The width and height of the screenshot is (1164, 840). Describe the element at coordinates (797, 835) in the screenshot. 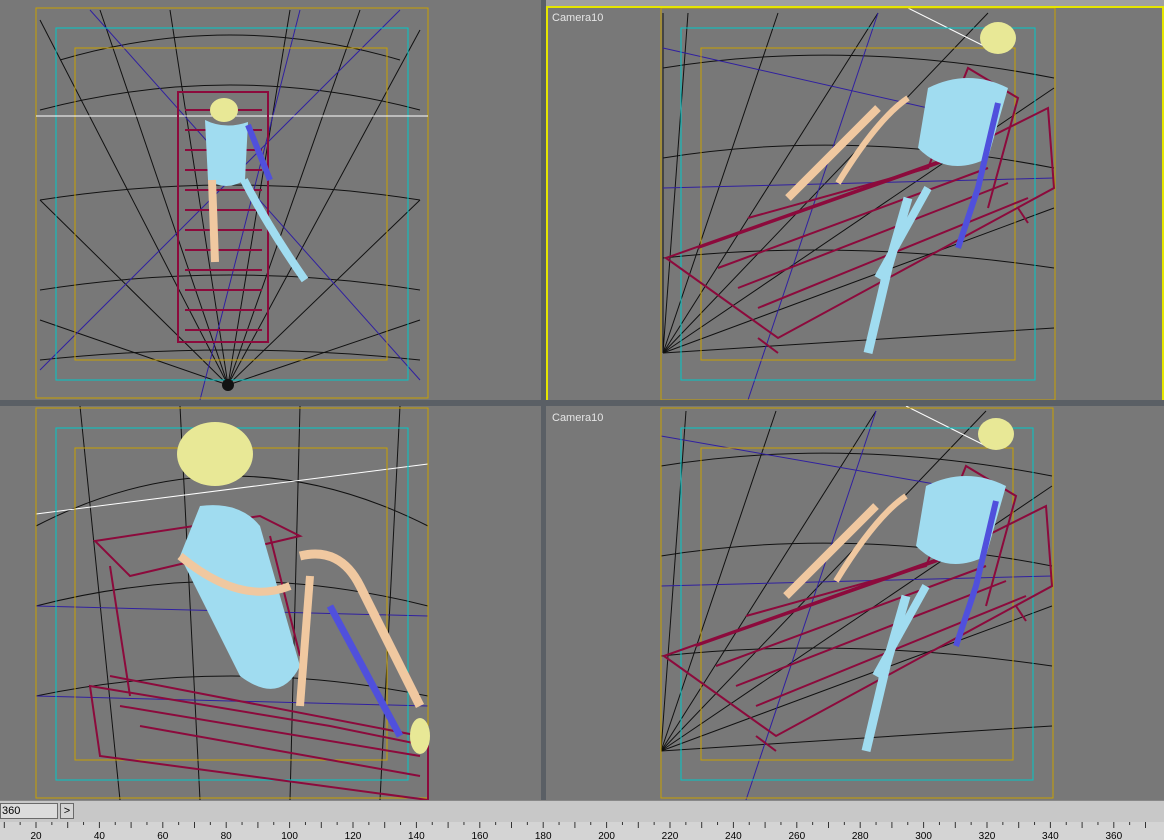

I see `track-bar-label: 260` at that location.